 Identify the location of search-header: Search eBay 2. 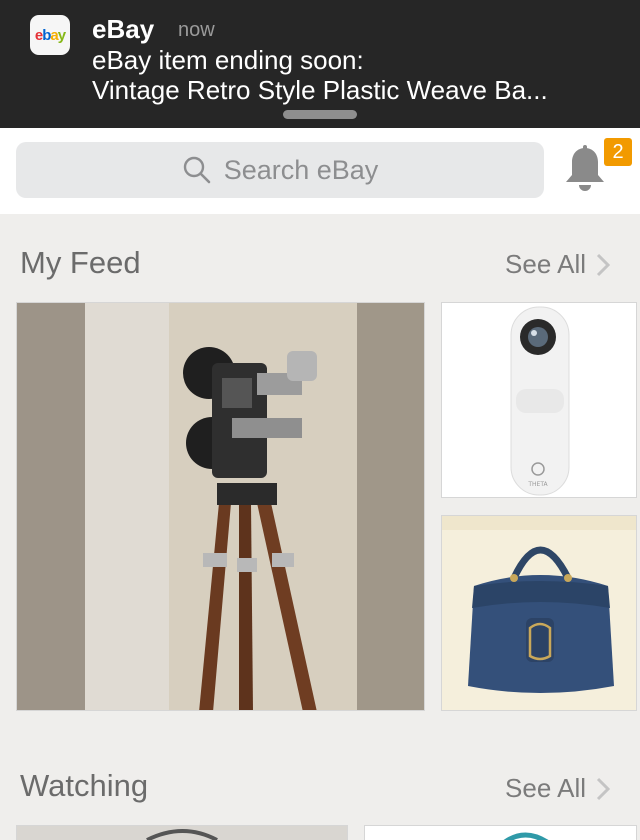
(320, 171).